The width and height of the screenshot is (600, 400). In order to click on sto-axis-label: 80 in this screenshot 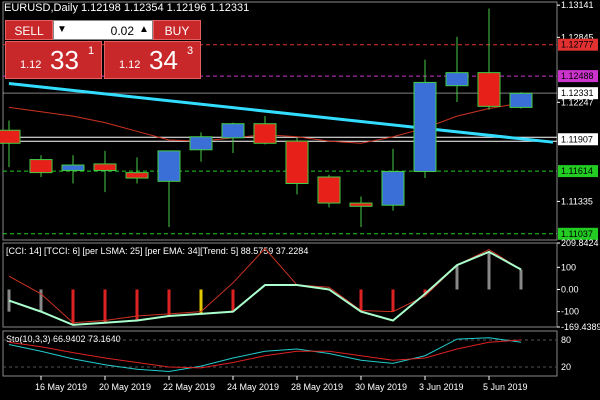, I will do `click(566, 340)`.